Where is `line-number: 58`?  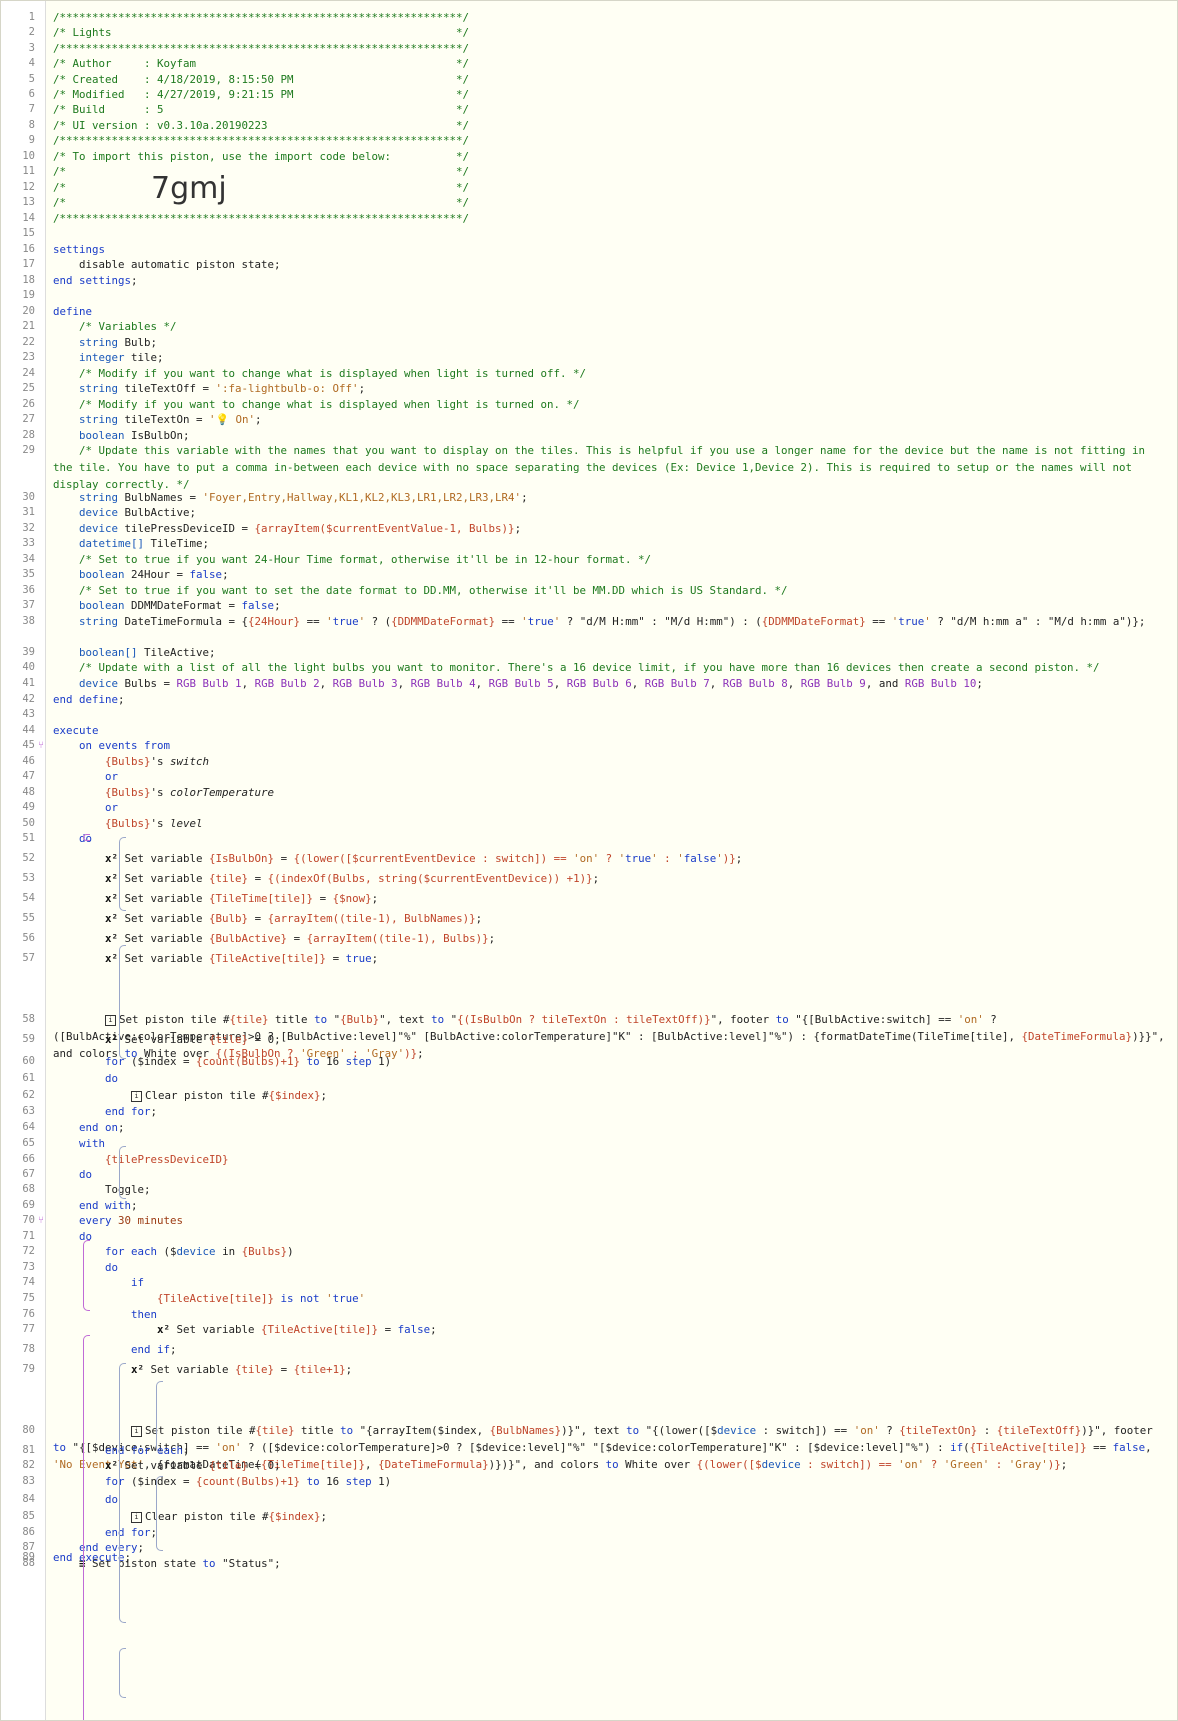 line-number: 58 is located at coordinates (28, 1019).